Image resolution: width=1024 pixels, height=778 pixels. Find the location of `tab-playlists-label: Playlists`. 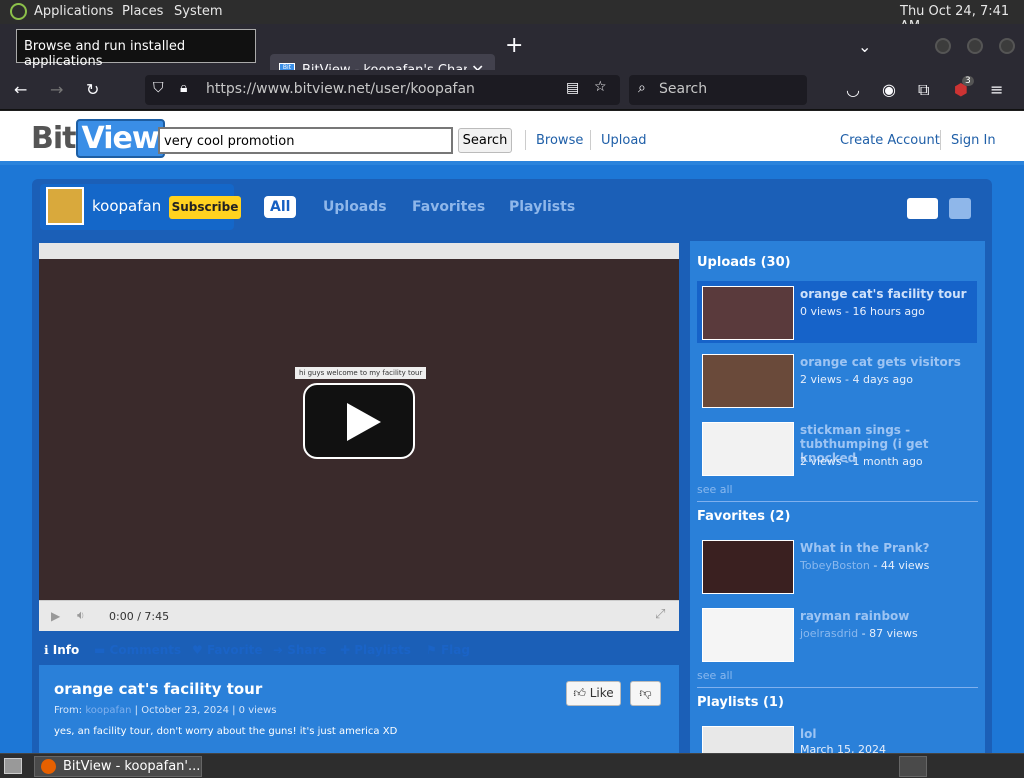

tab-playlists-label: Playlists is located at coordinates (382, 650).